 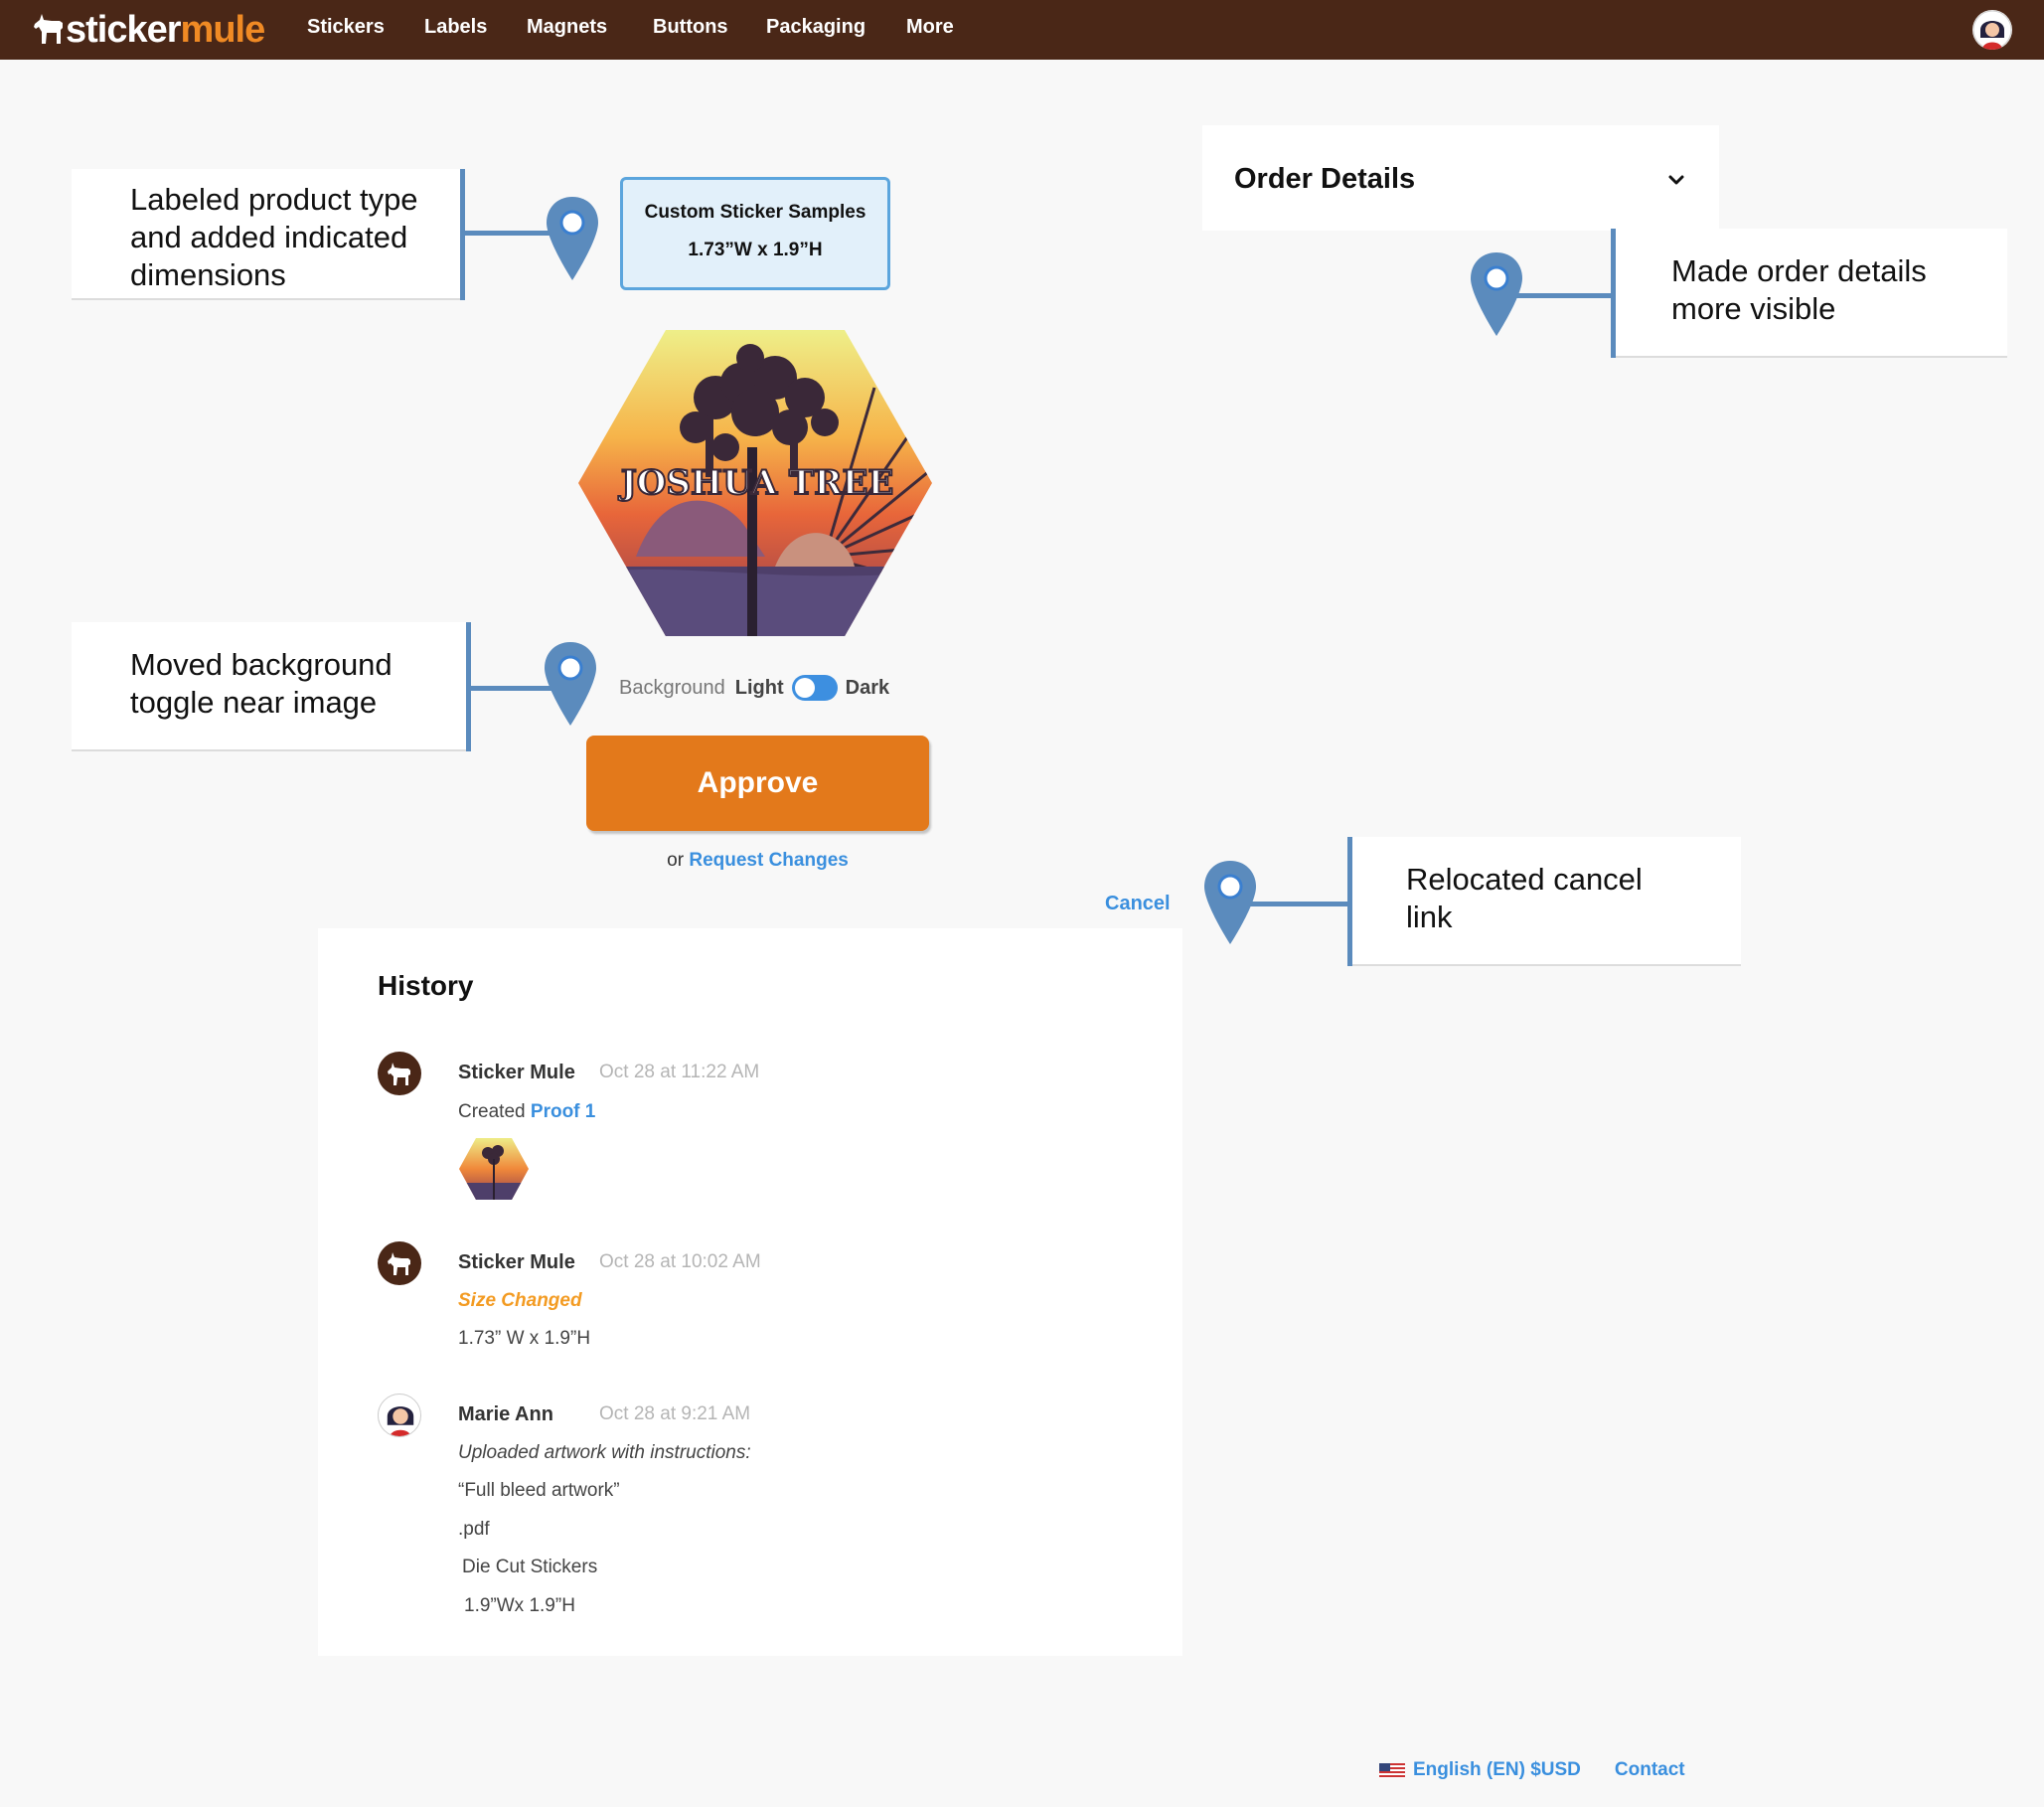 I want to click on history-timestamp: Oct 28 at 11:22 AM, so click(x=679, y=1072).